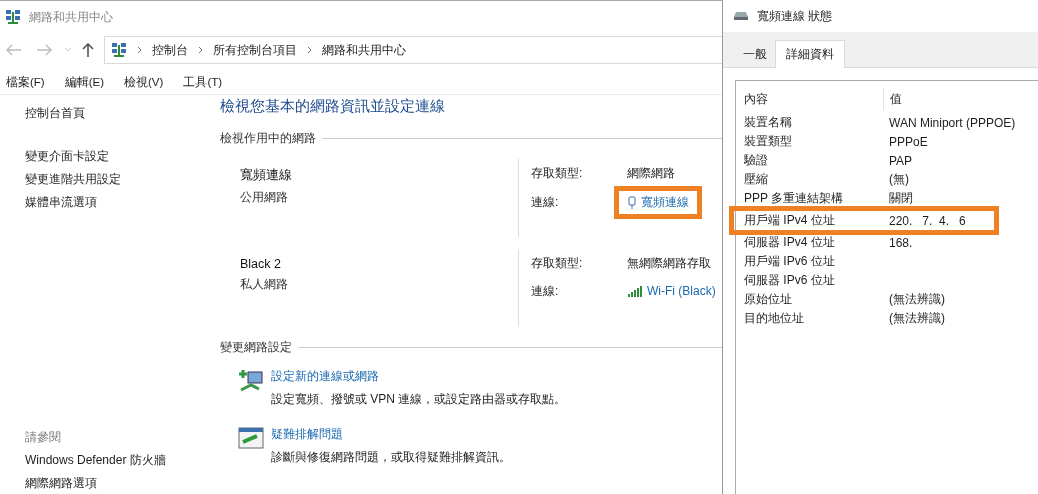  Describe the element at coordinates (756, 179) in the screenshot. I see `property-name: 壓縮` at that location.